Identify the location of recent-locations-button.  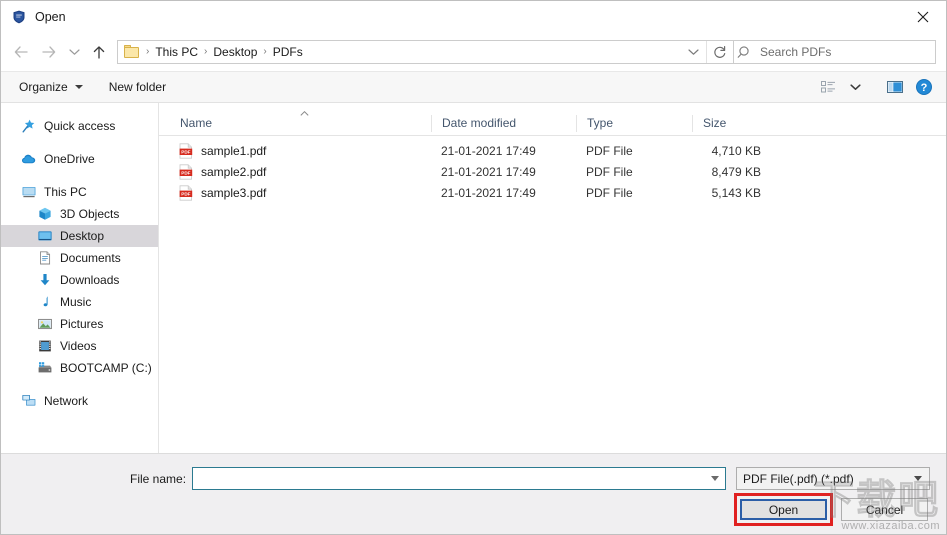
(74, 52).